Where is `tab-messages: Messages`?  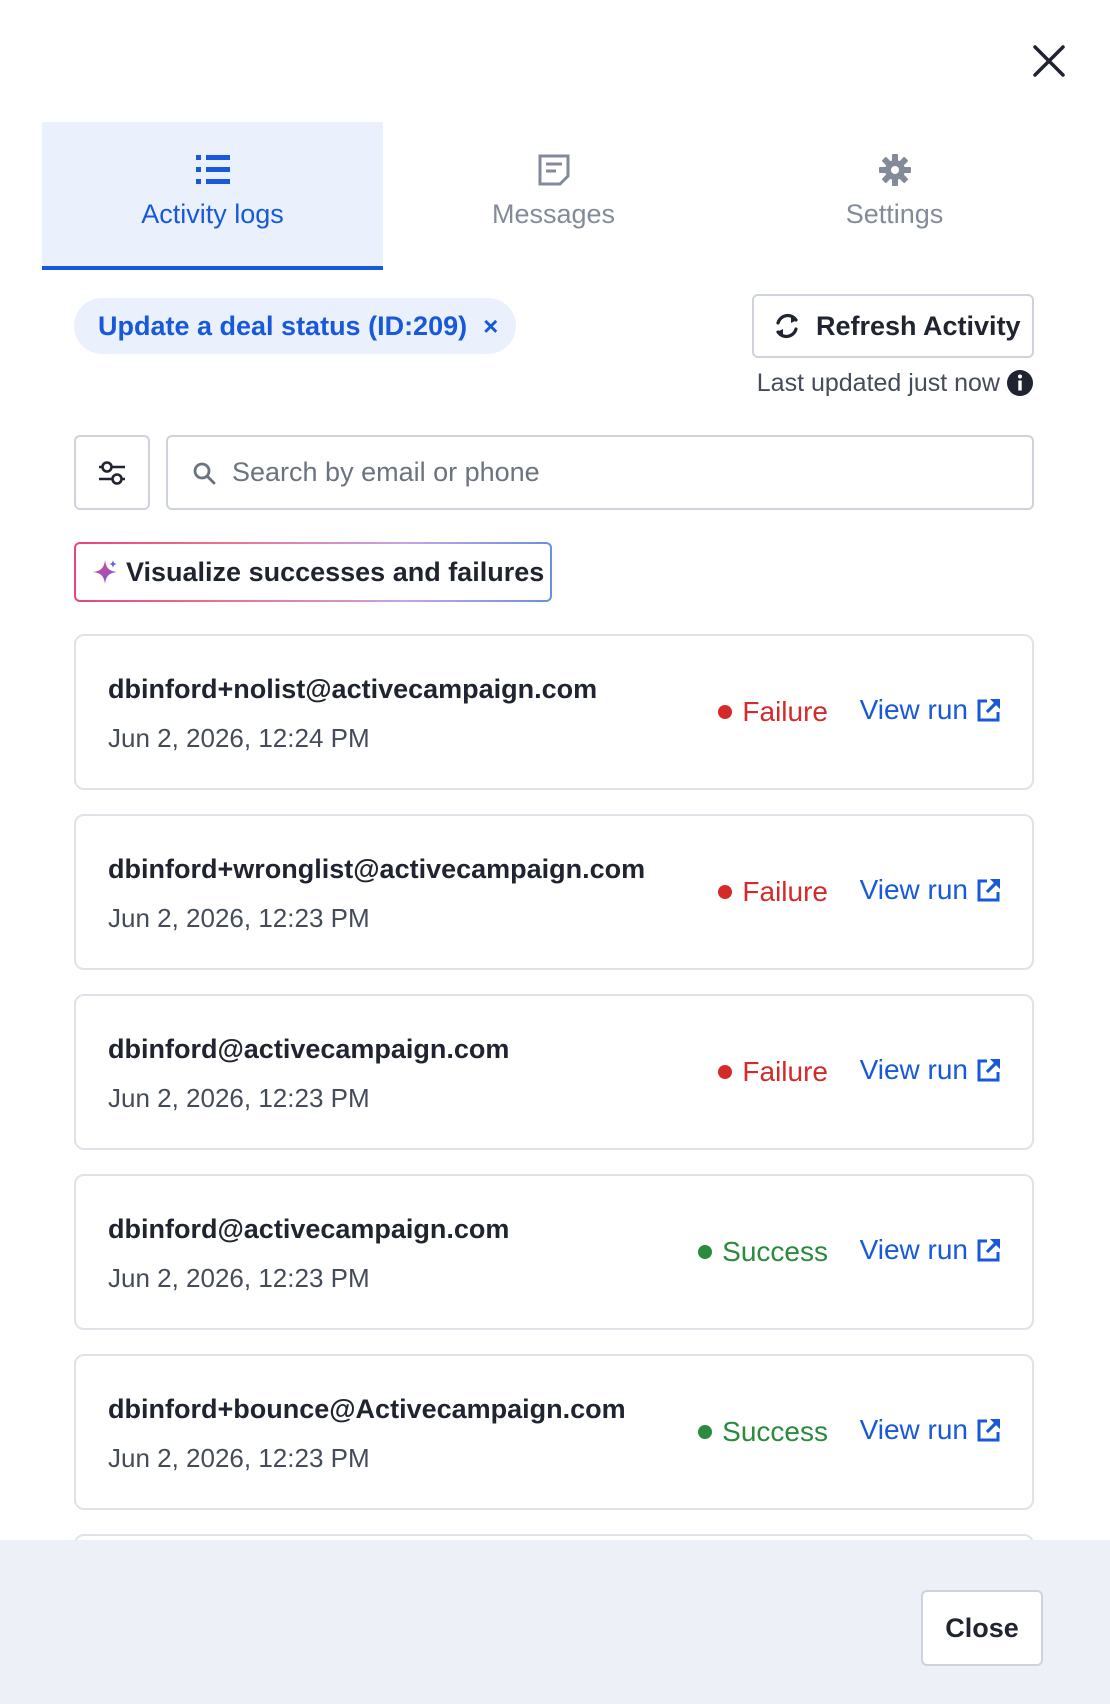 tab-messages: Messages is located at coordinates (553, 196).